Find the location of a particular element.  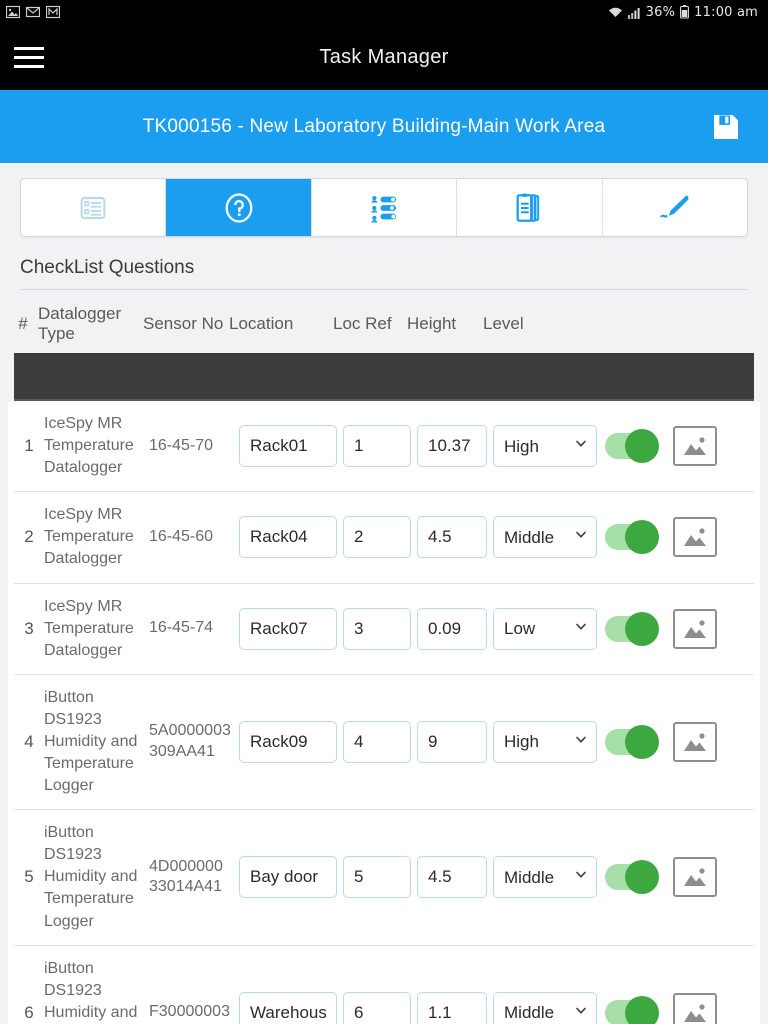

column-header-locref: Loc Ref is located at coordinates (362, 323).